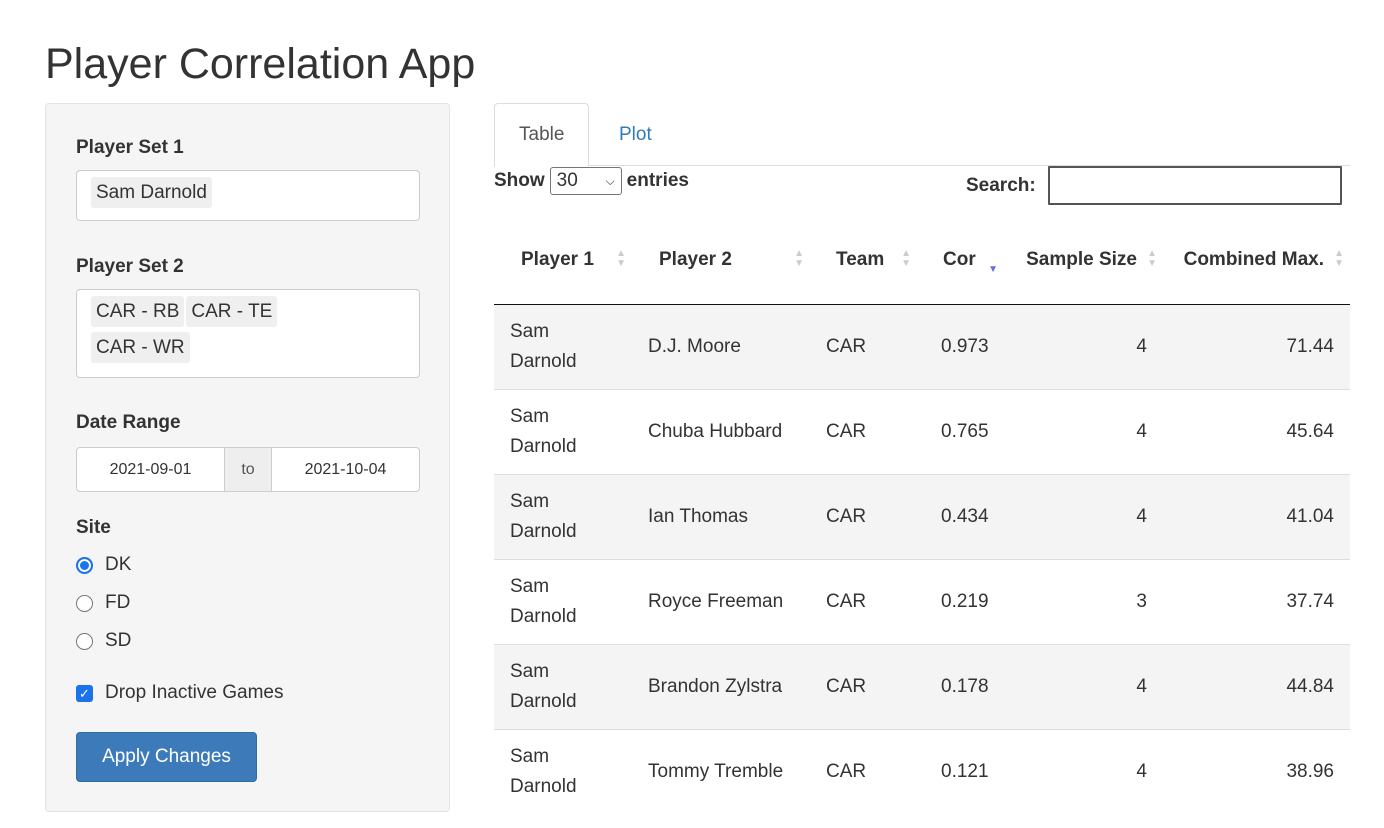  I want to click on column-header-player-2: Player 2 ▲ ▼, so click(721, 260).